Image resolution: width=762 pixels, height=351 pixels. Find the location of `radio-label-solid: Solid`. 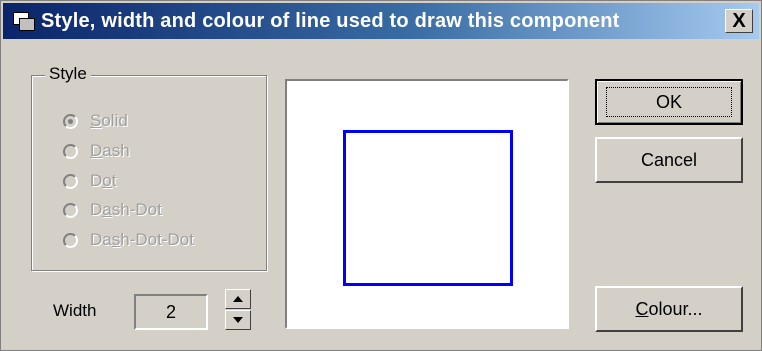

radio-label-solid: Solid is located at coordinates (109, 120).